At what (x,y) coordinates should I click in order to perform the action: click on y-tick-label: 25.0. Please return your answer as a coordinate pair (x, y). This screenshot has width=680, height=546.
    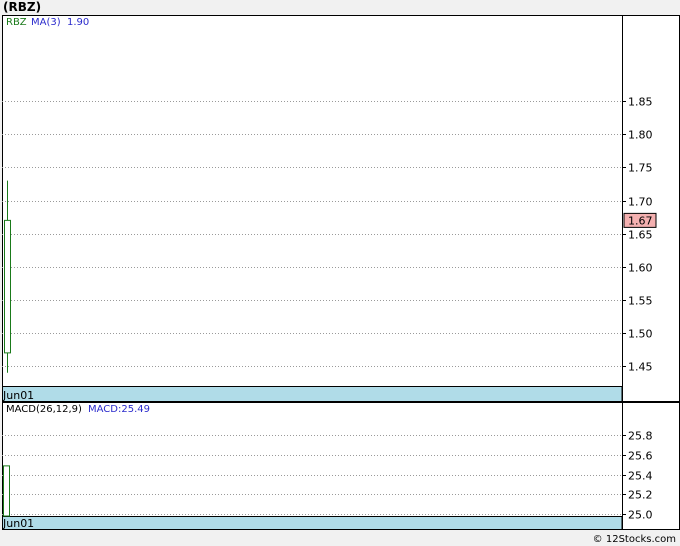
    Looking at the image, I should click on (640, 515).